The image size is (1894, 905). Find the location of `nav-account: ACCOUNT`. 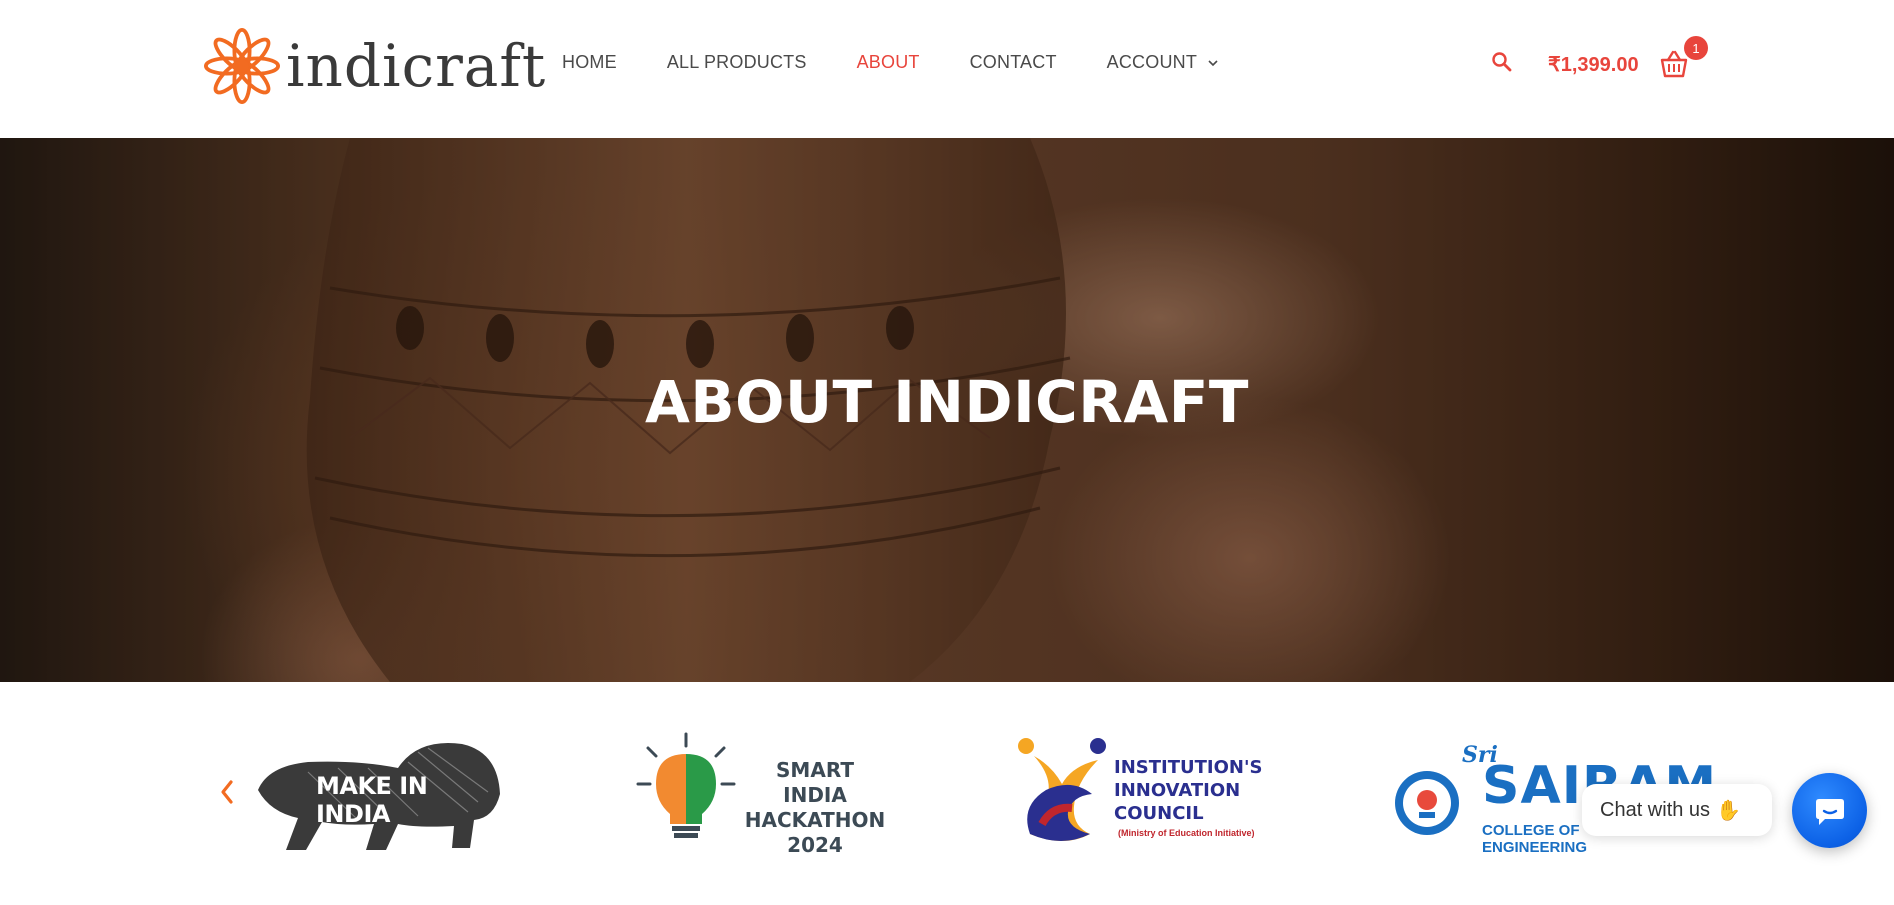

nav-account: ACCOUNT is located at coordinates (1163, 62).